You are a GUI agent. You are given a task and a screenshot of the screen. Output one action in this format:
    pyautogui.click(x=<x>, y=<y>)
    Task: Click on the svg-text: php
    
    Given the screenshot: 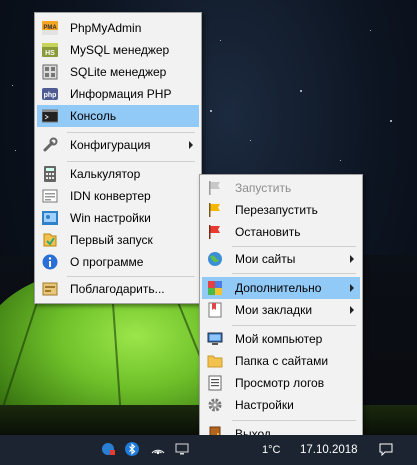 What is the action you would take?
    pyautogui.click(x=50, y=95)
    